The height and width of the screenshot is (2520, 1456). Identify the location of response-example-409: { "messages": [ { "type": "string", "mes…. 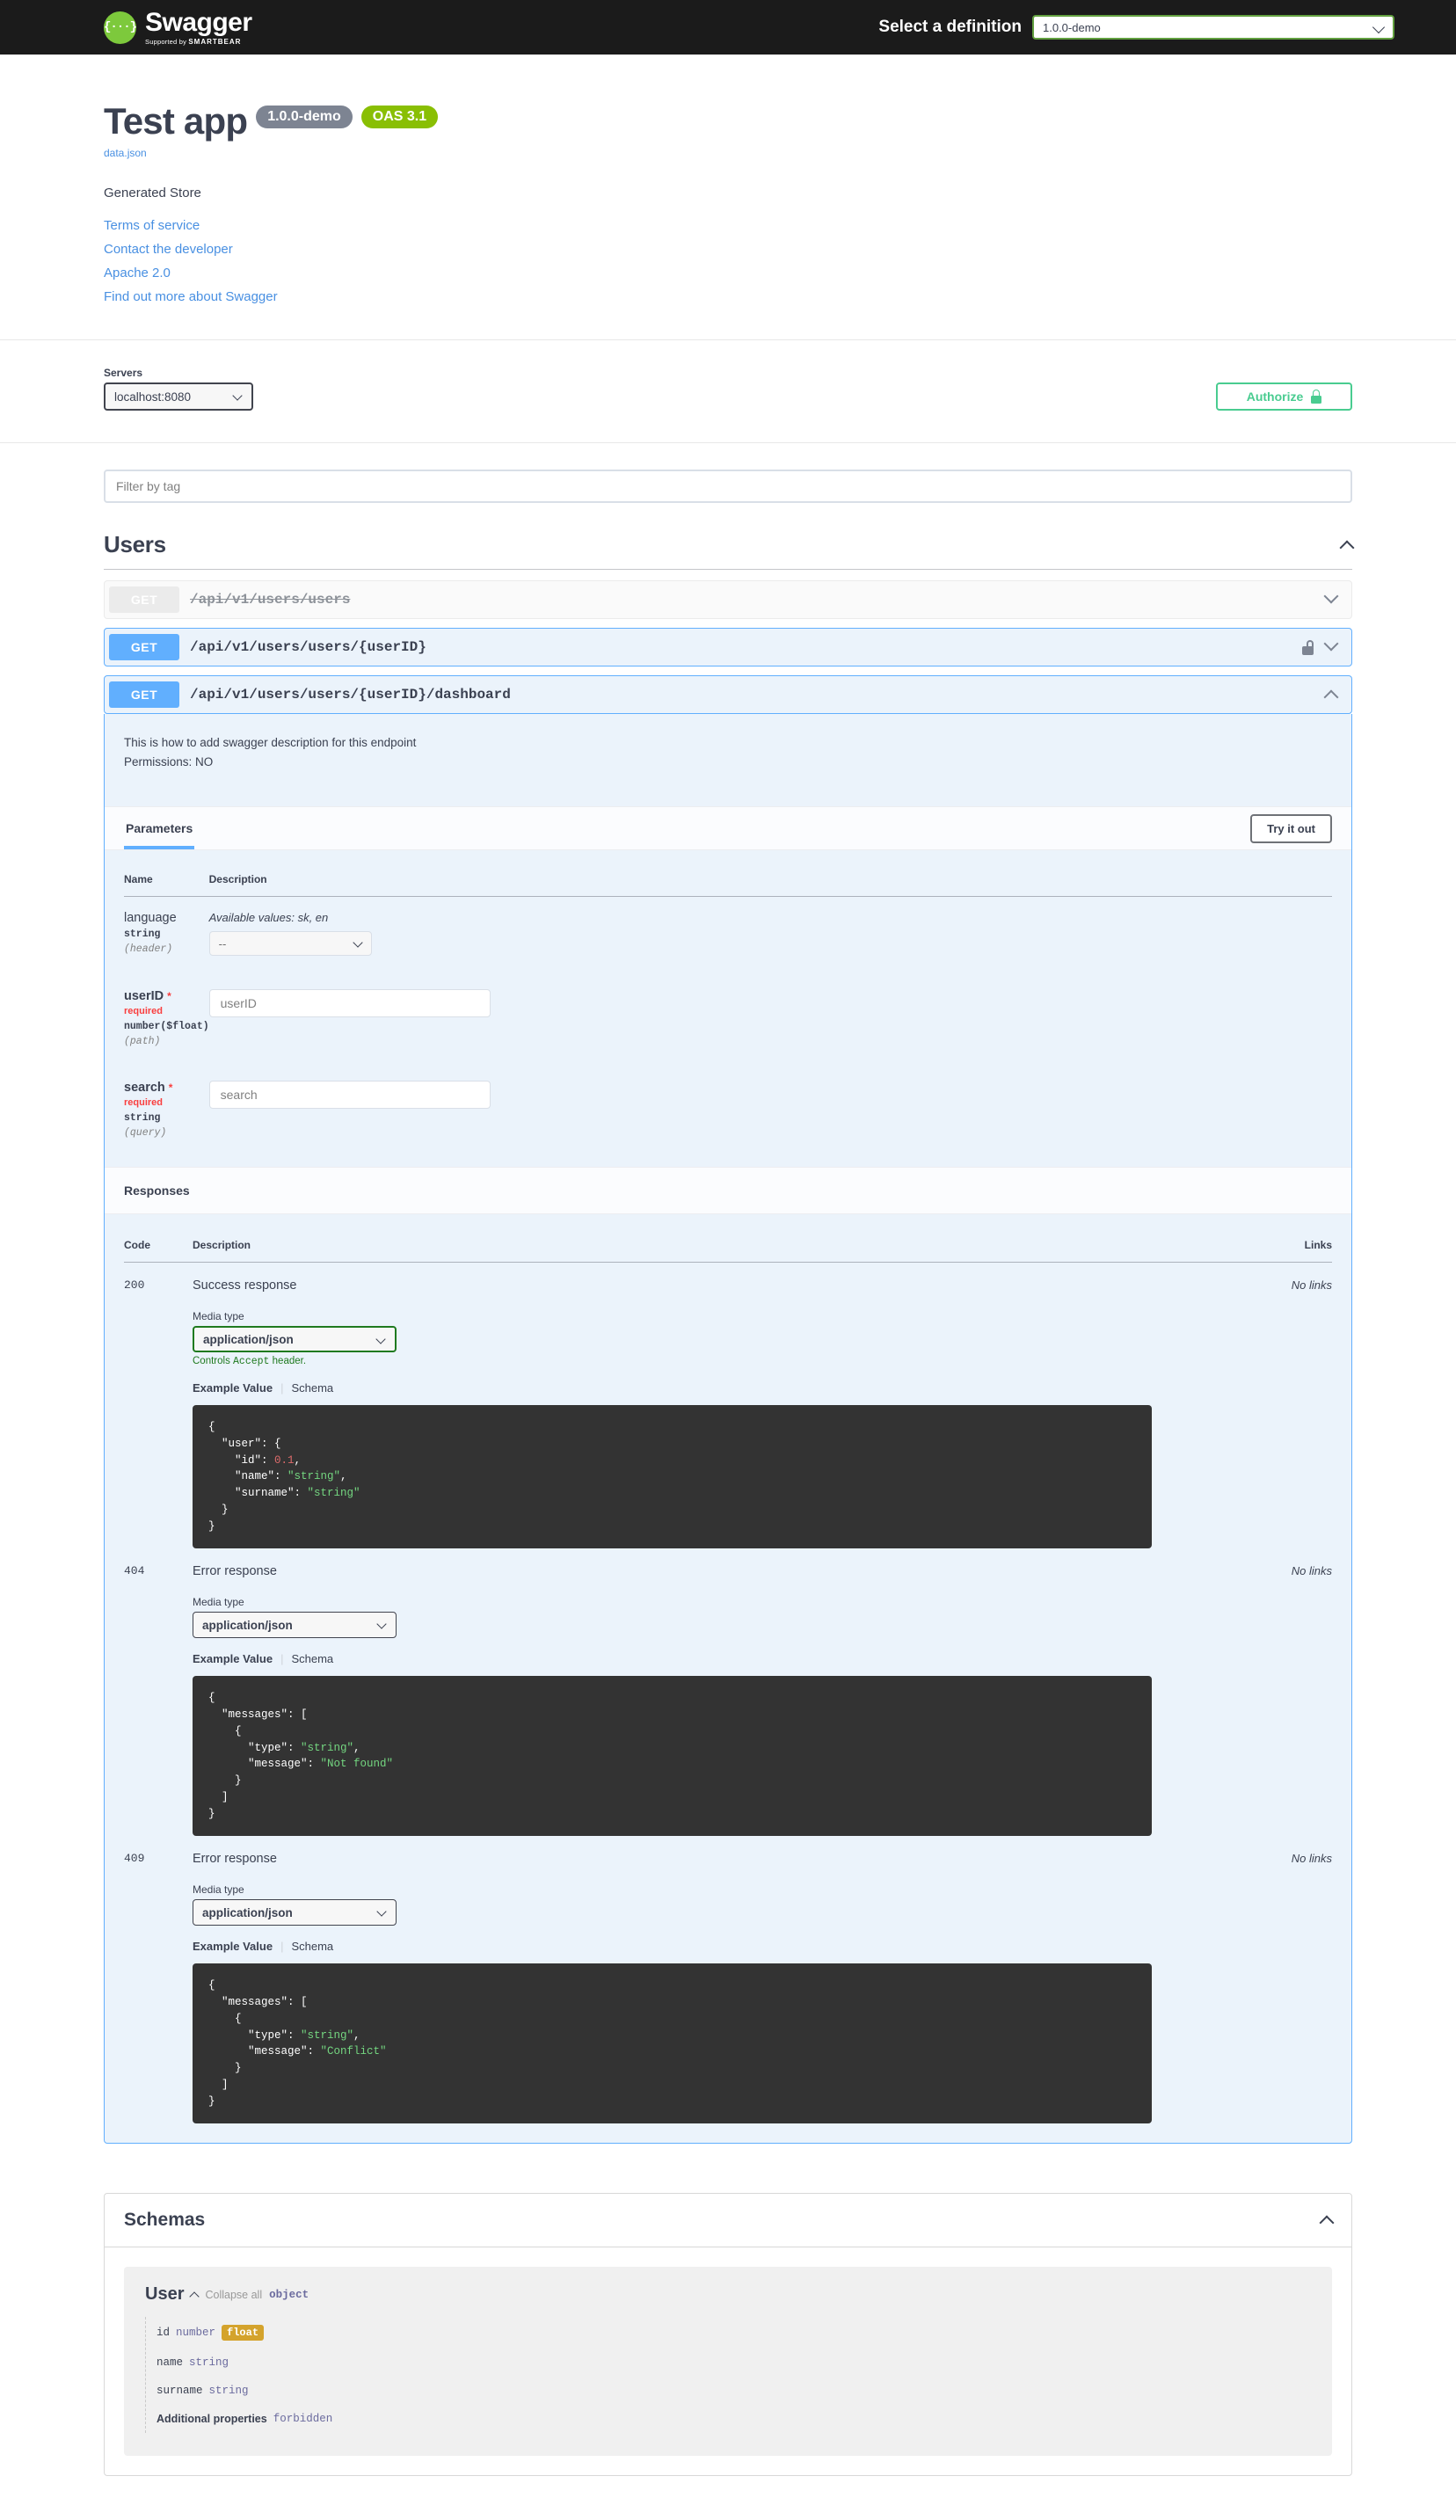
(672, 2043).